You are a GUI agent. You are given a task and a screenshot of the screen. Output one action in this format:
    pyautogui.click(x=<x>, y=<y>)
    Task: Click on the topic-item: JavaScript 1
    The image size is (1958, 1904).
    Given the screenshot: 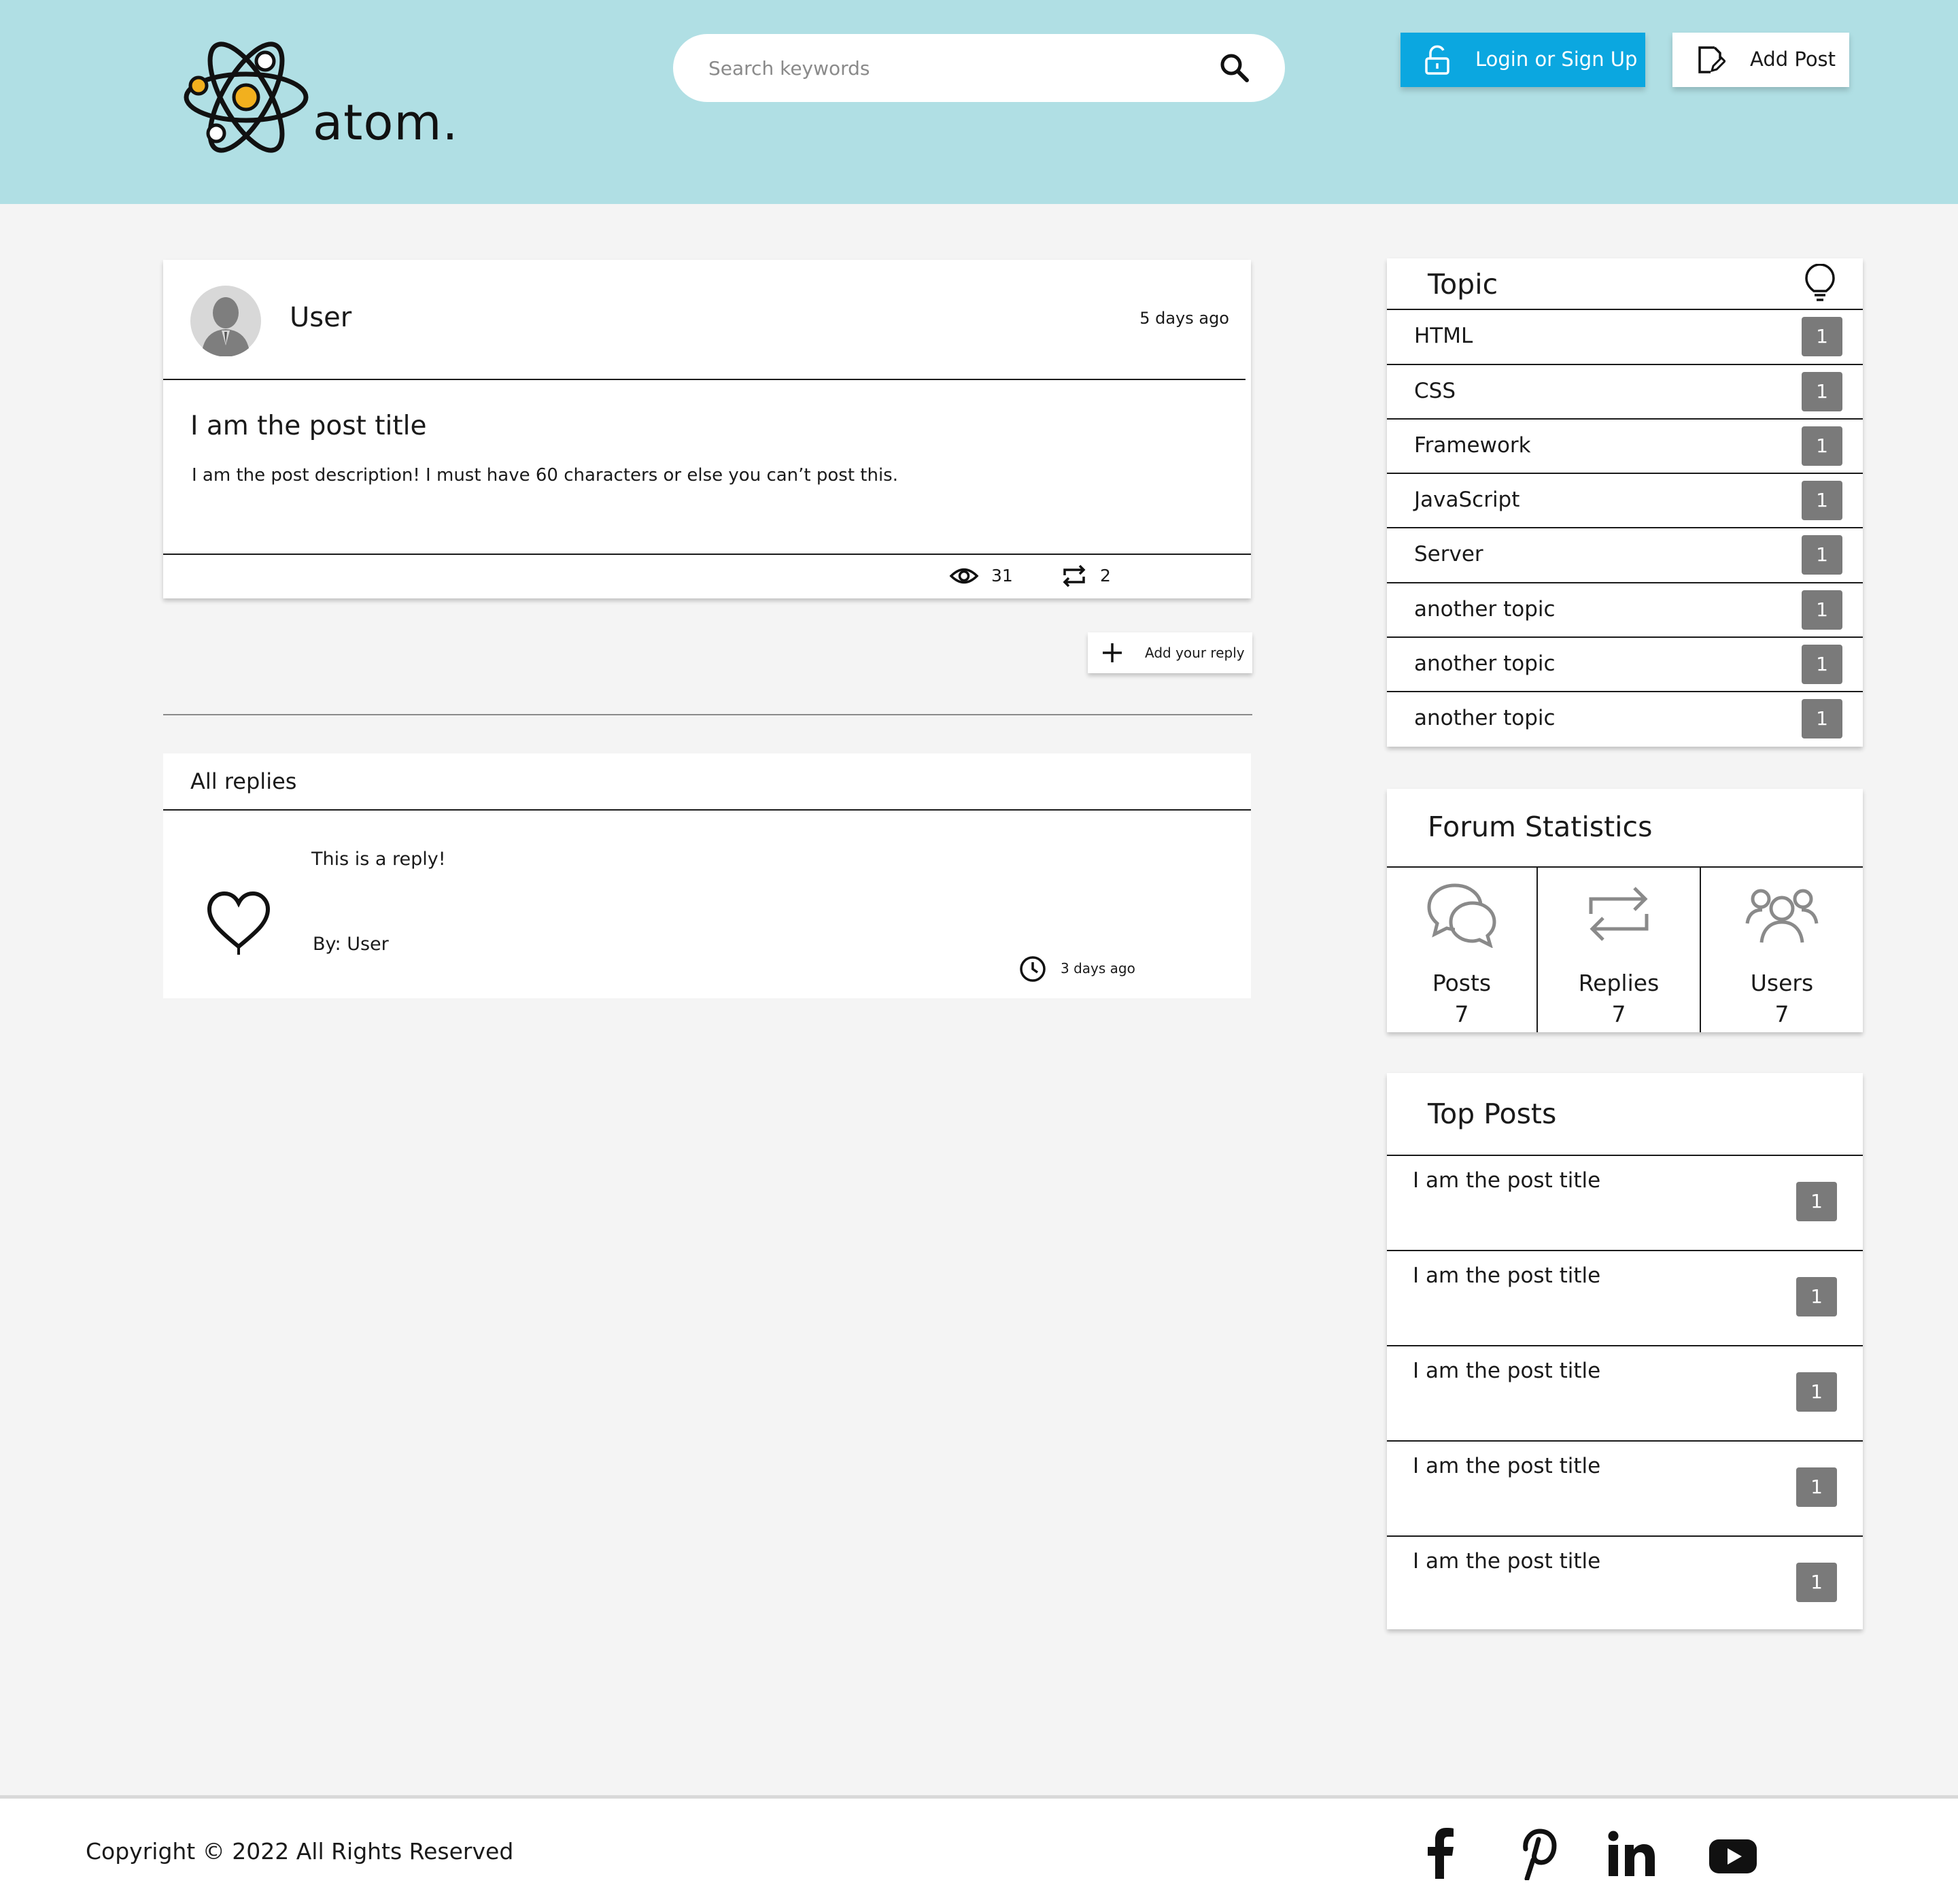 What is the action you would take?
    pyautogui.click(x=1625, y=500)
    